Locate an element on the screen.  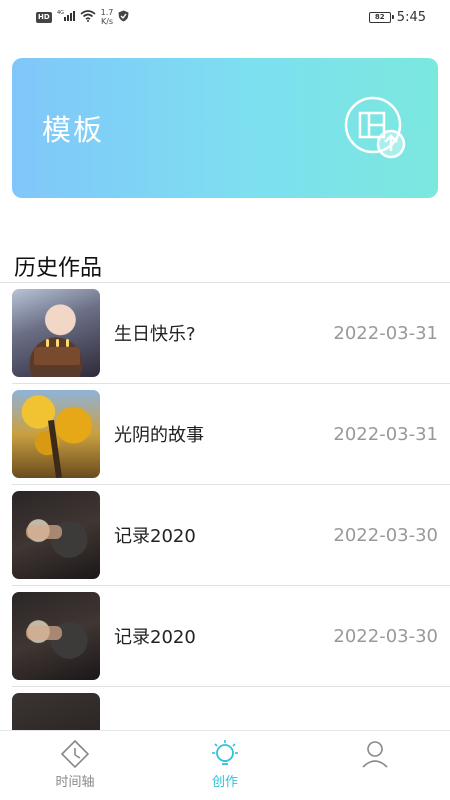
status-left-group: HD 4G 1.7 K/s is located at coordinates (82, 17).